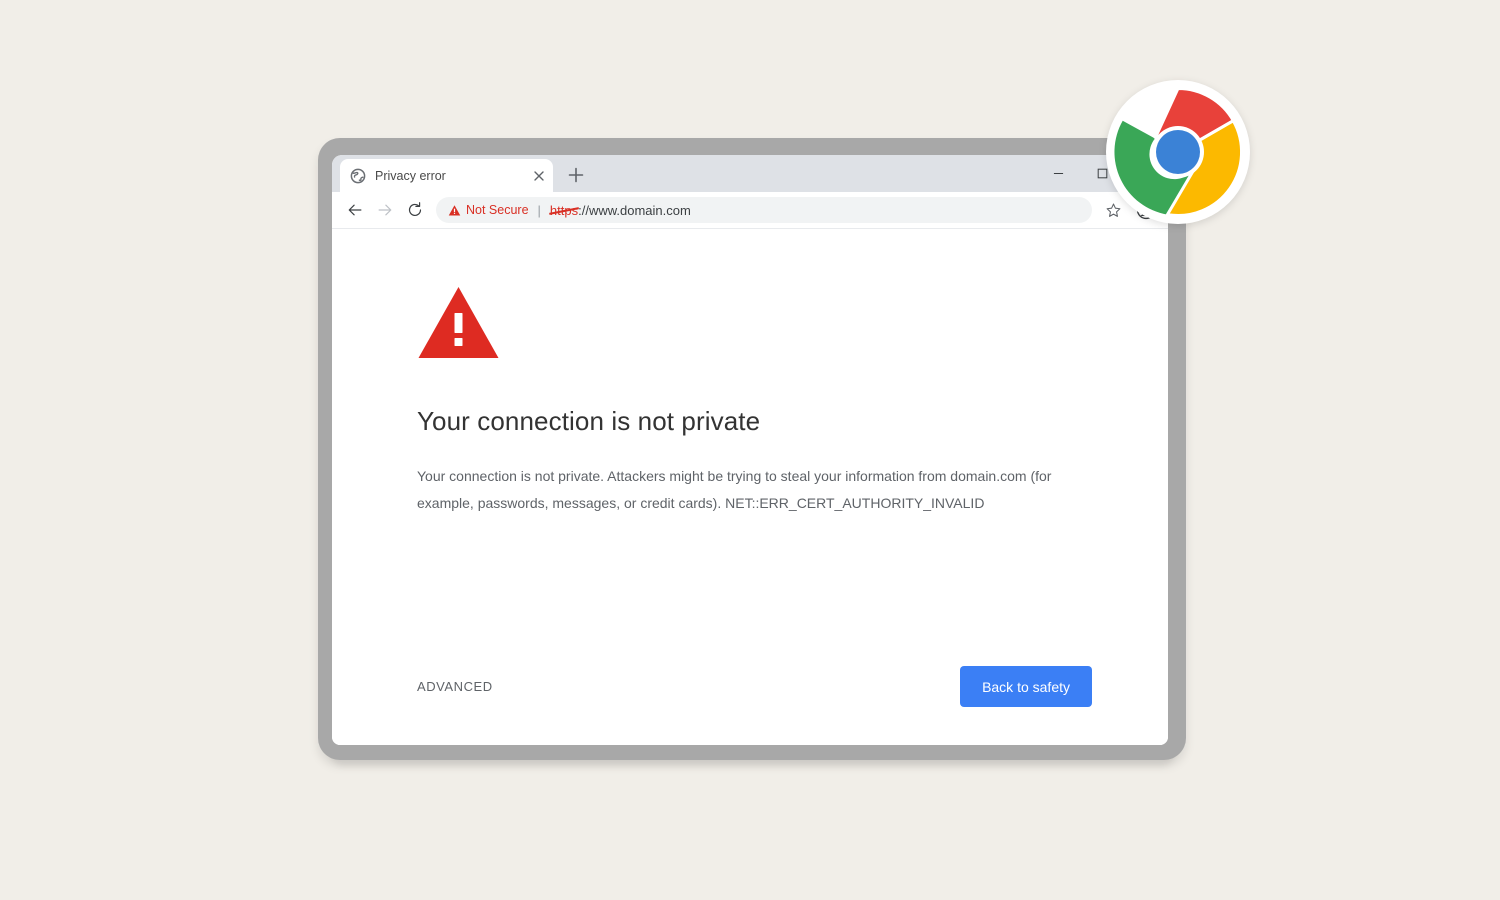  I want to click on tab-privacy-error: Privacy error, so click(446, 175).